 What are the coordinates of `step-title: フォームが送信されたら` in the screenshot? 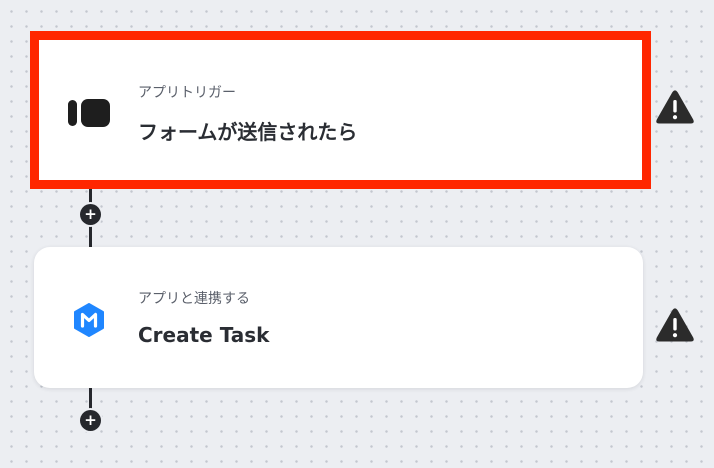 It's located at (248, 132).